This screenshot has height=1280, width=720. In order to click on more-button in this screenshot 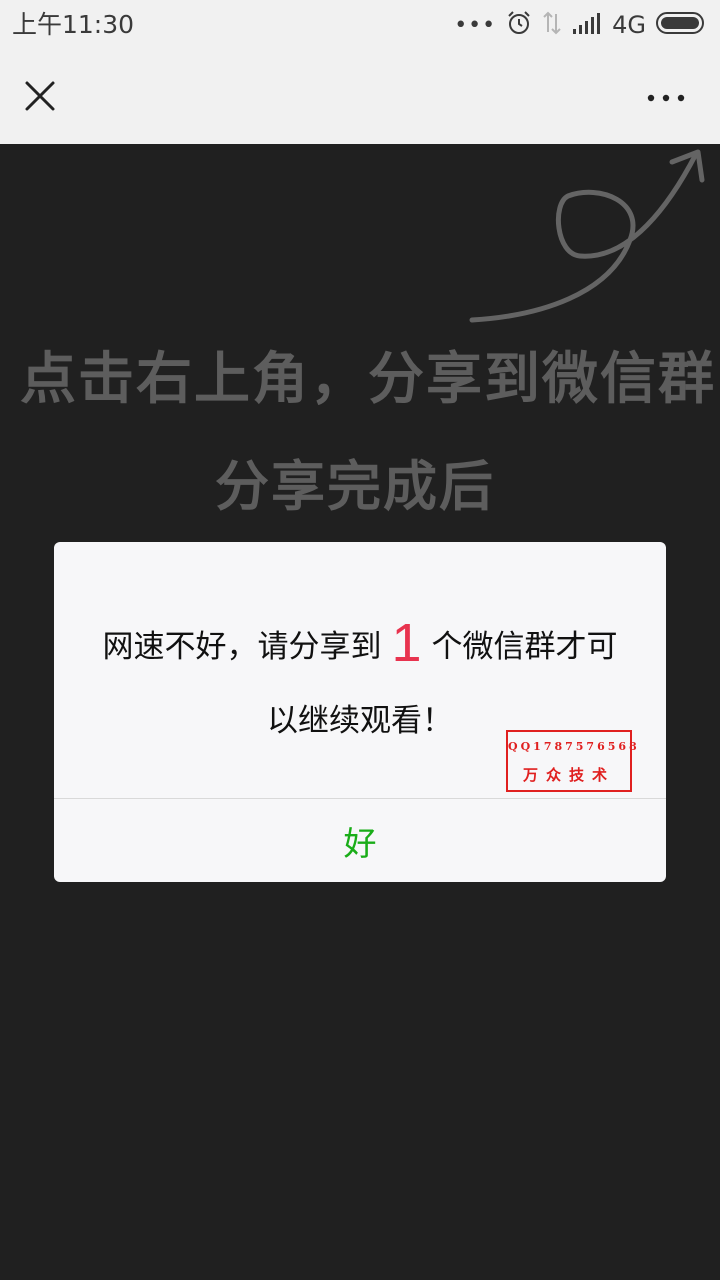, I will do `click(666, 98)`.